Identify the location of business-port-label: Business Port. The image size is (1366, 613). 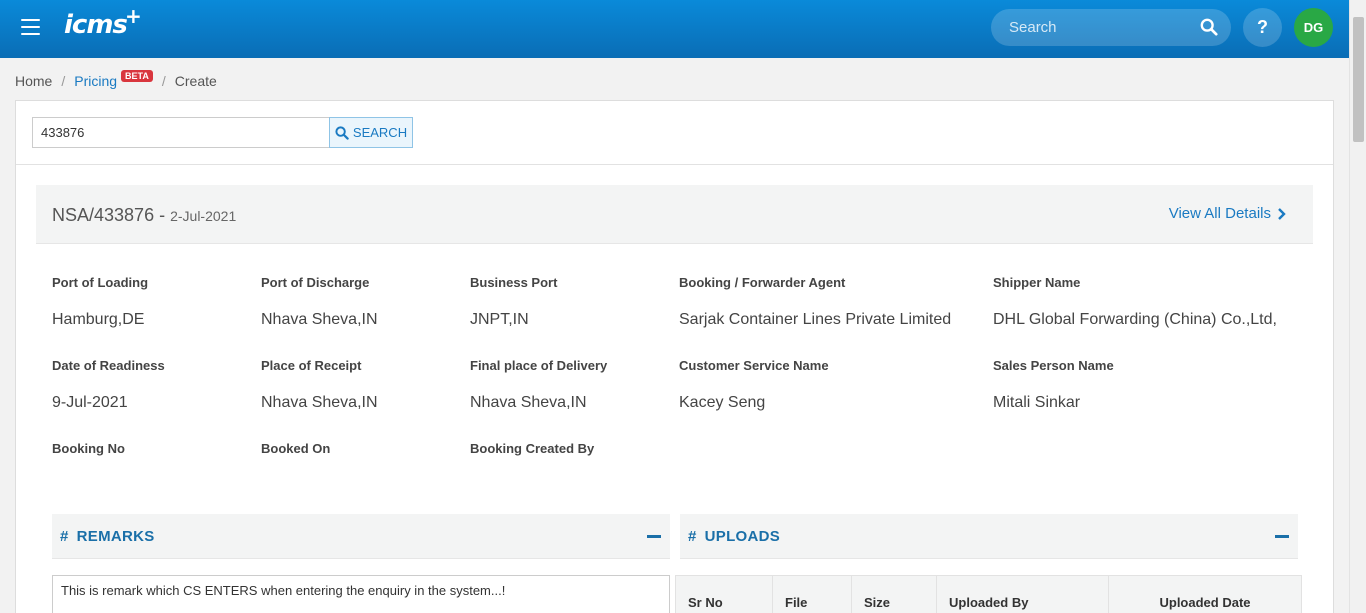
(514, 282).